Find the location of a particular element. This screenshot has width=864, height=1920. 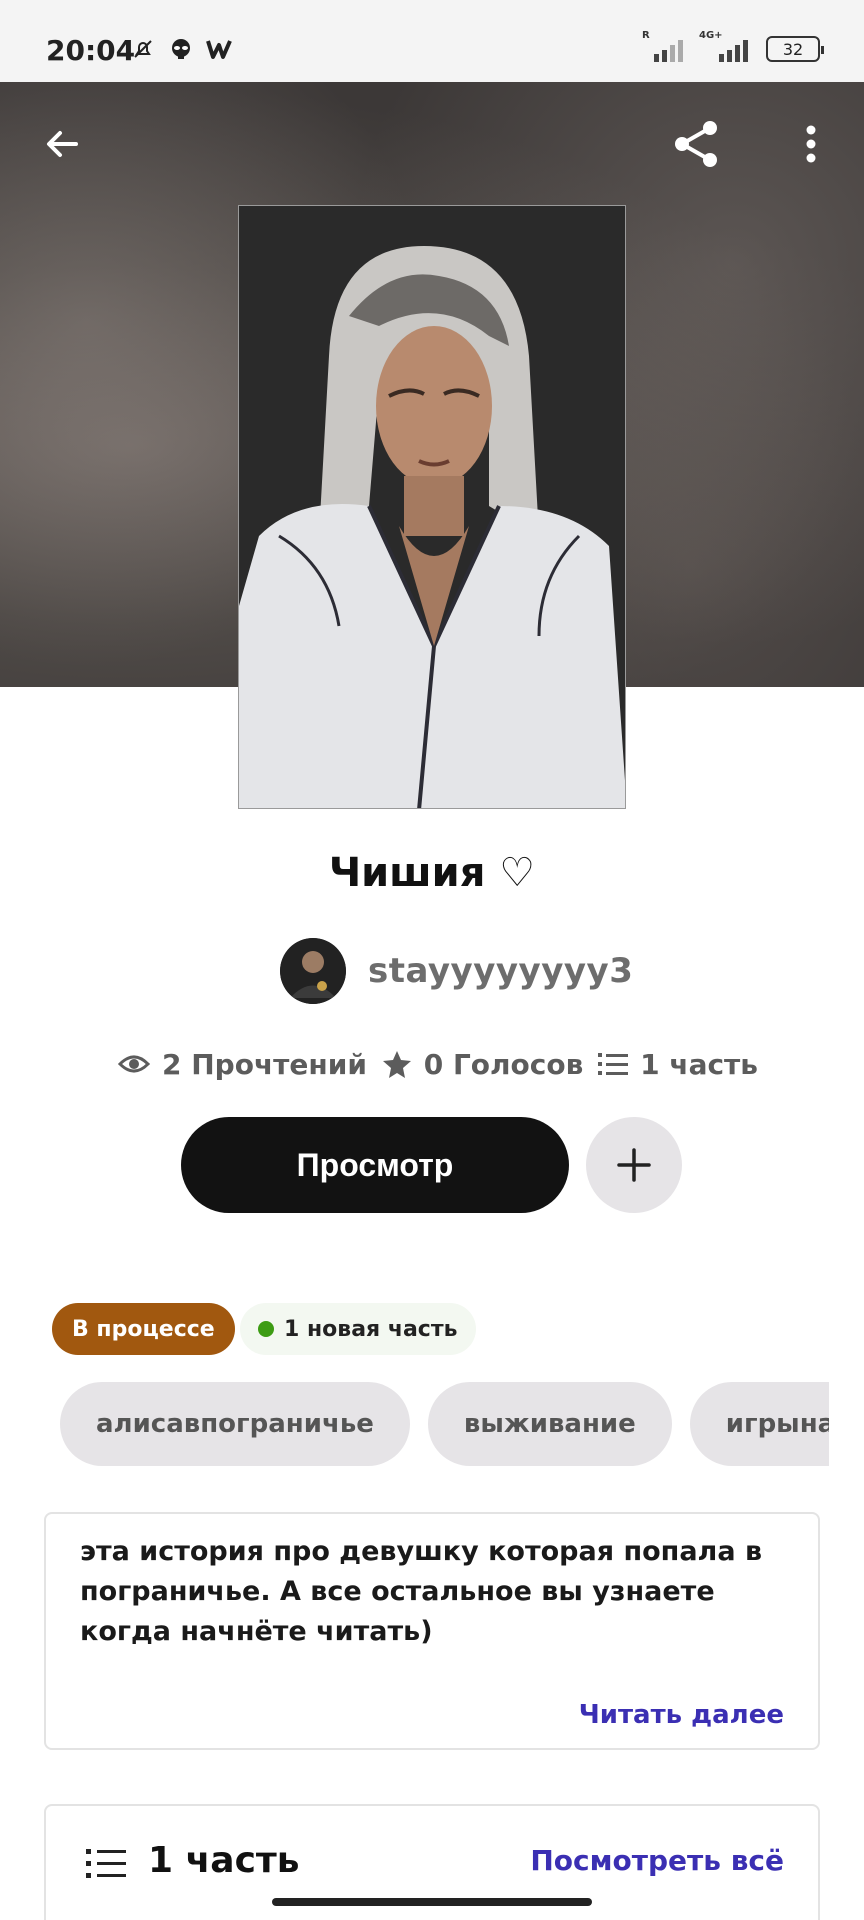

more-options-button is located at coordinates (811, 144).